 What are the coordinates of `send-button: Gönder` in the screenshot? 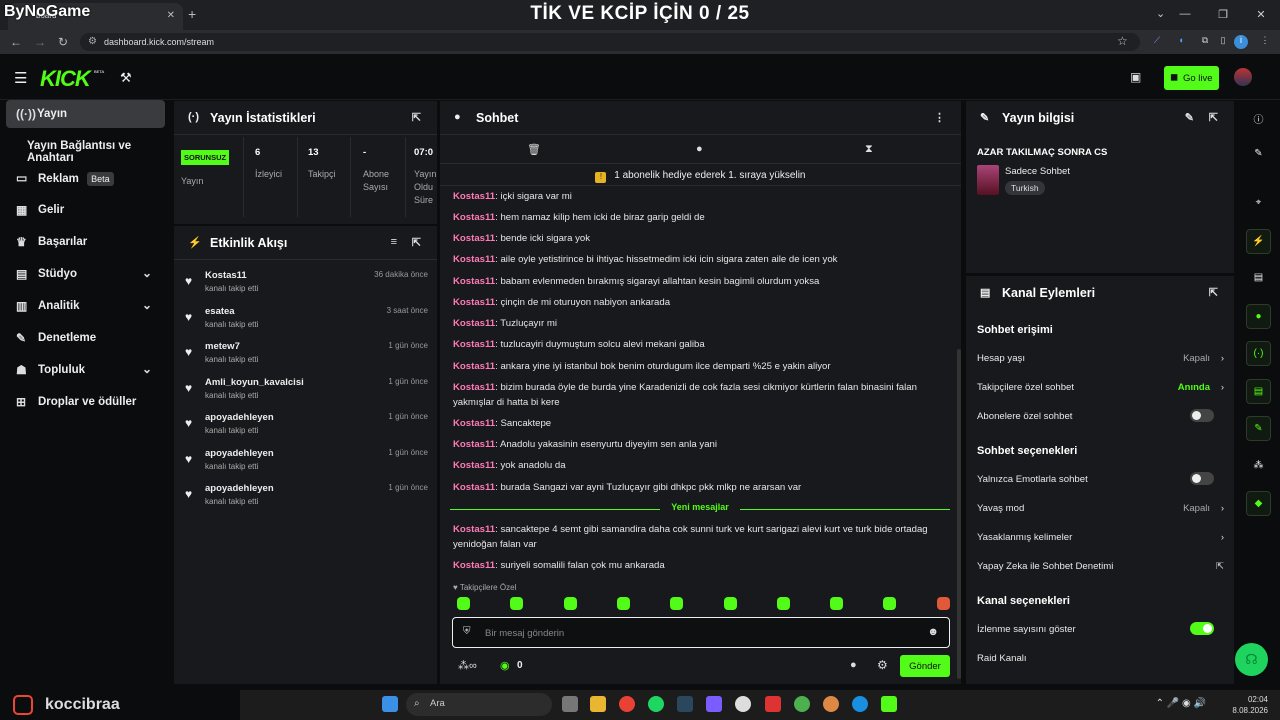 It's located at (925, 666).